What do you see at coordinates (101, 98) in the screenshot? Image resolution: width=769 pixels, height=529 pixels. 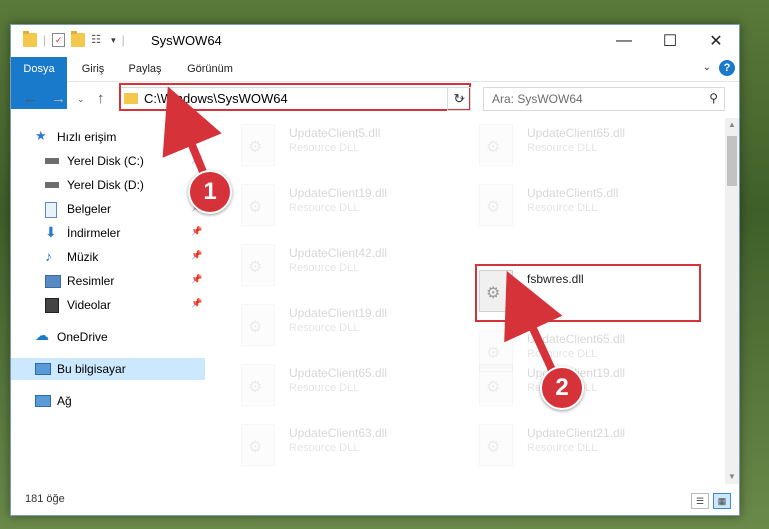 I see `up-button: ↑` at bounding box center [101, 98].